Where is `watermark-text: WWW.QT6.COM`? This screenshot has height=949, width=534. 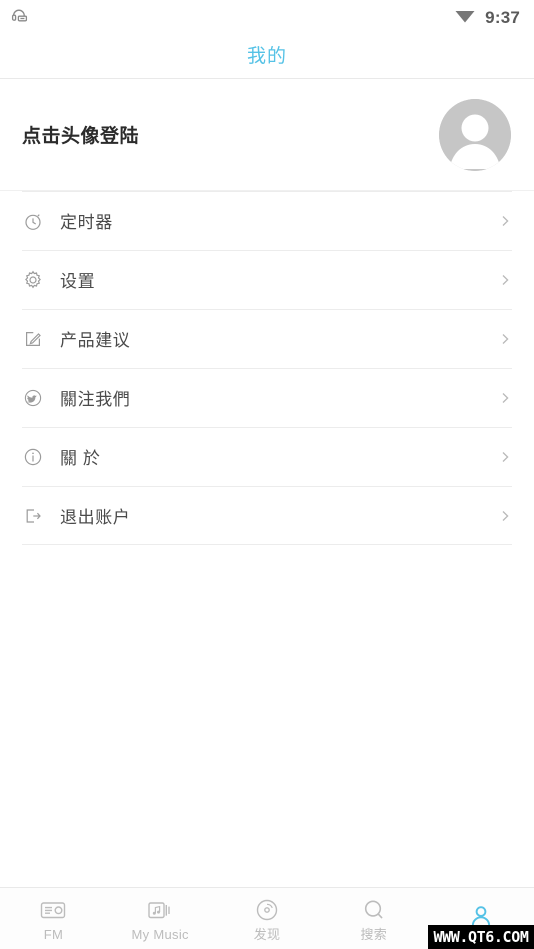
watermark-text: WWW.QT6.COM is located at coordinates (481, 936).